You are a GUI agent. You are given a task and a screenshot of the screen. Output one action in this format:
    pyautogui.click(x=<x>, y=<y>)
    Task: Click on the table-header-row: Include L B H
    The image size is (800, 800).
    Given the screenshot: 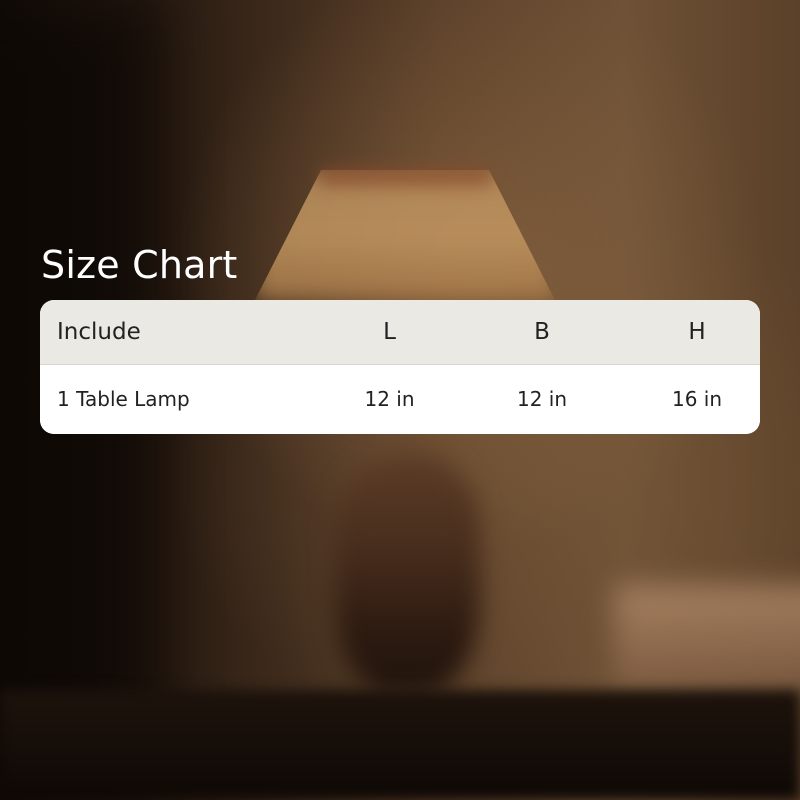 What is the action you would take?
    pyautogui.click(x=400, y=332)
    